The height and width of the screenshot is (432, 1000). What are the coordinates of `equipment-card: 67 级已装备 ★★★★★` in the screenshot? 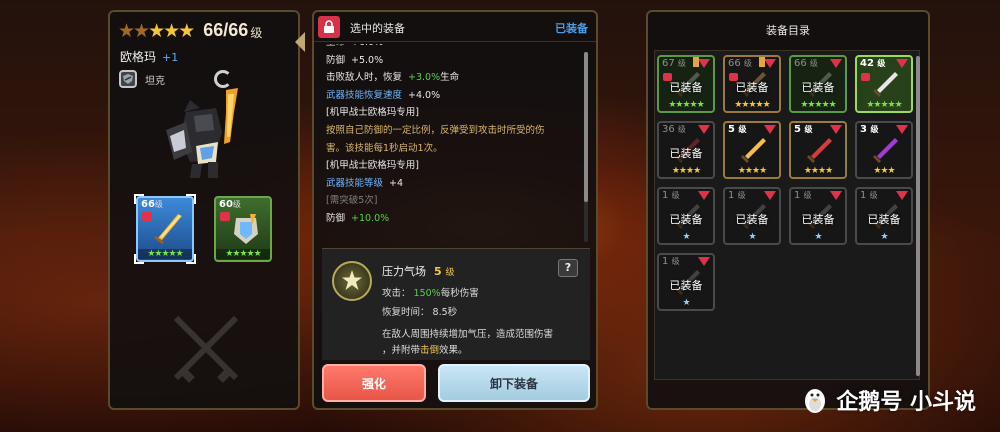 It's located at (686, 84).